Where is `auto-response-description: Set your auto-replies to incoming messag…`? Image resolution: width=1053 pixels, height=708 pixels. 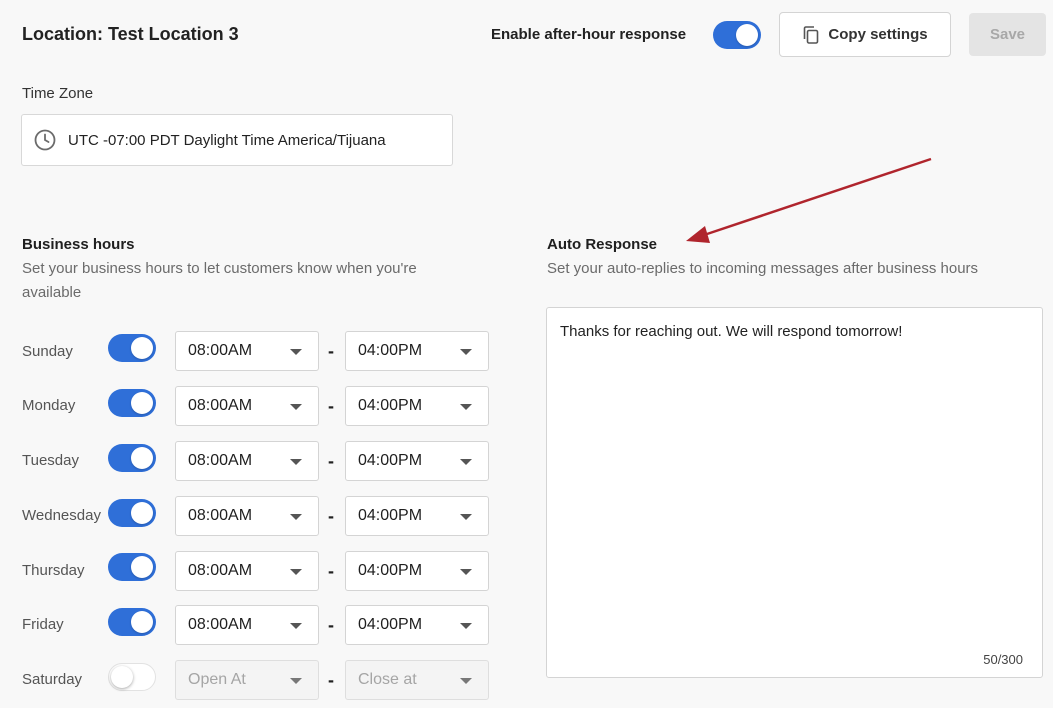
auto-response-description: Set your auto-replies to incoming messag… is located at coordinates (763, 268).